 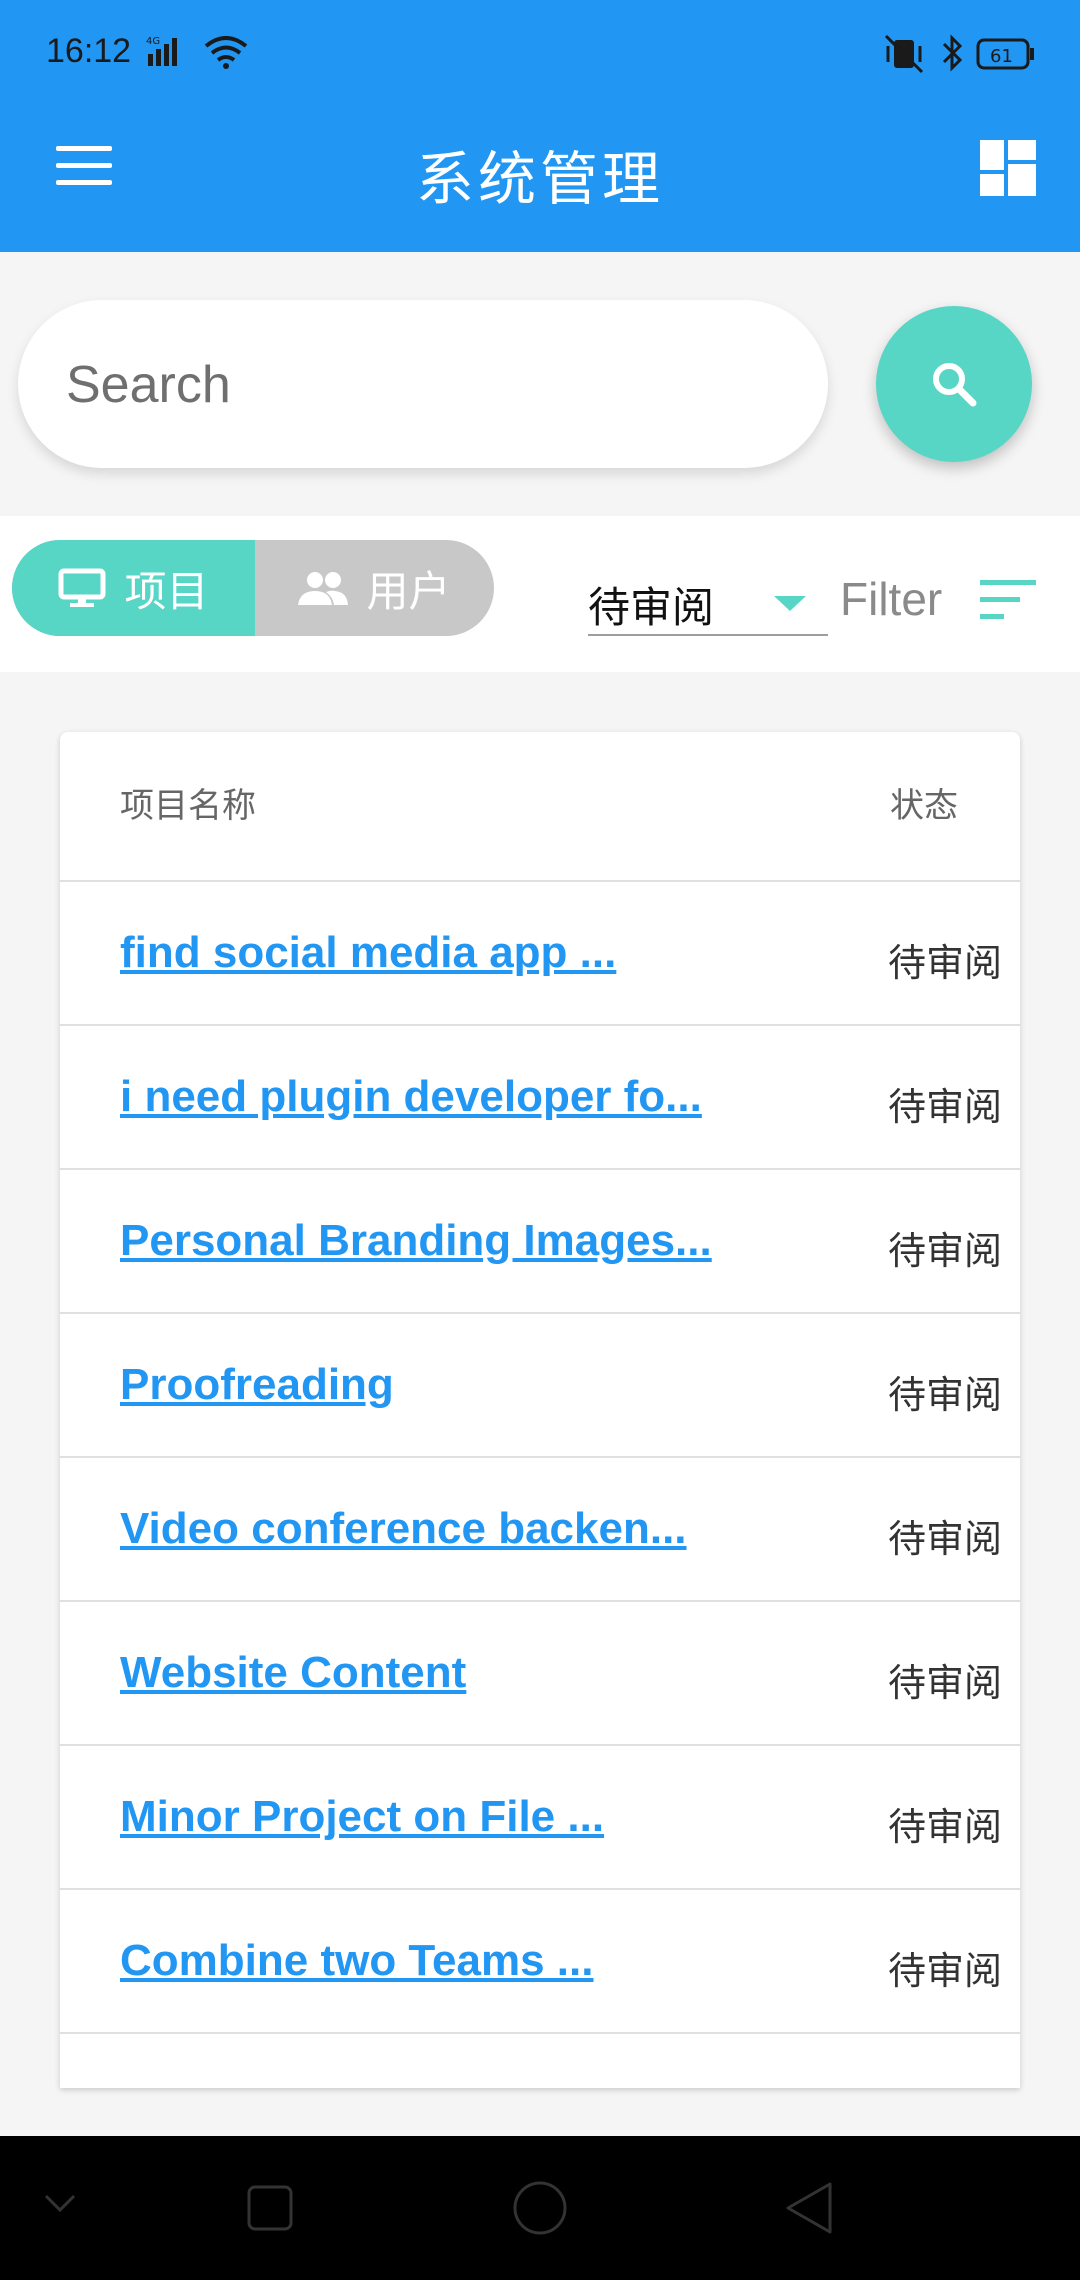 I want to click on column-header-name: 项目名称, so click(x=188, y=806).